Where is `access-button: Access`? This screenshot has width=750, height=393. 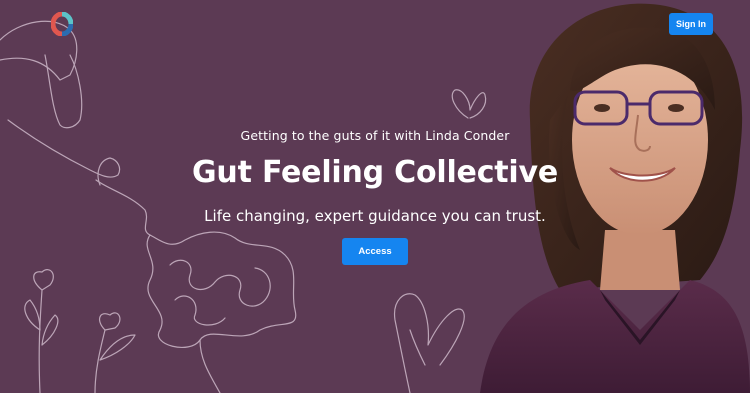 access-button: Access is located at coordinates (375, 251).